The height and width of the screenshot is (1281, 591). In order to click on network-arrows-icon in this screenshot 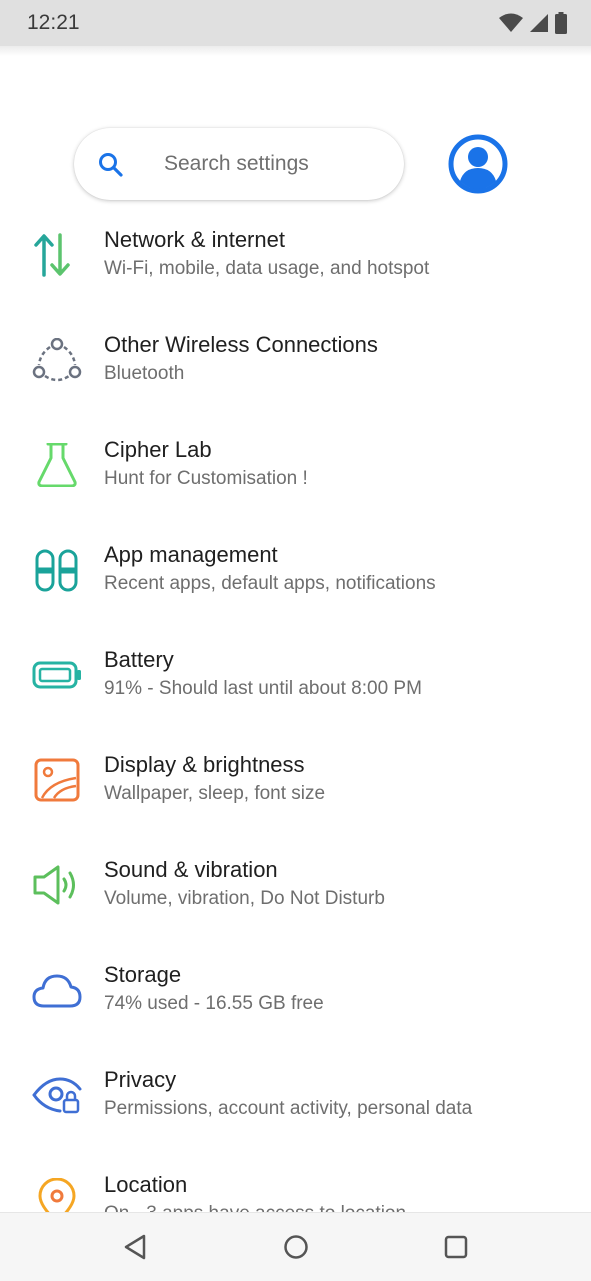, I will do `click(52, 255)`.